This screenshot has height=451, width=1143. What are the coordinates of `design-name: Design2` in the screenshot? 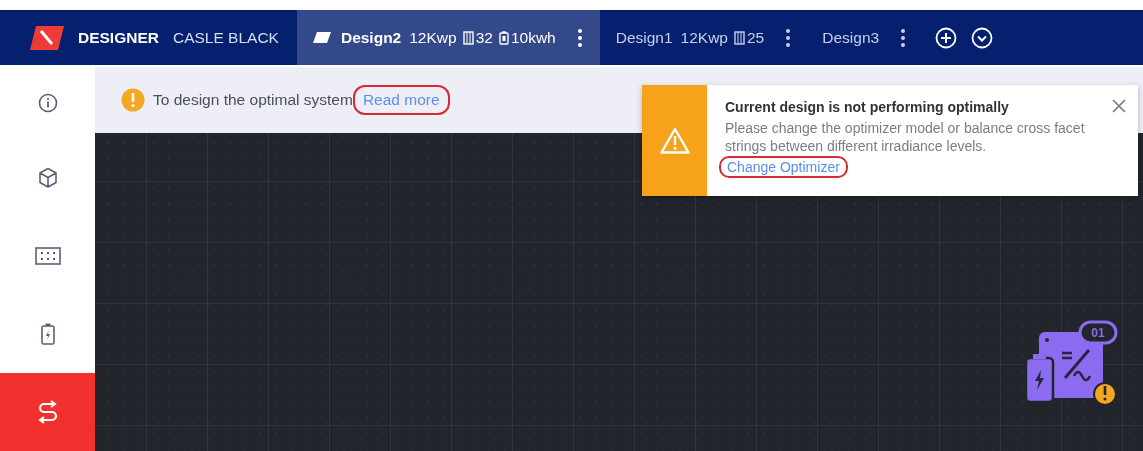 It's located at (371, 37).